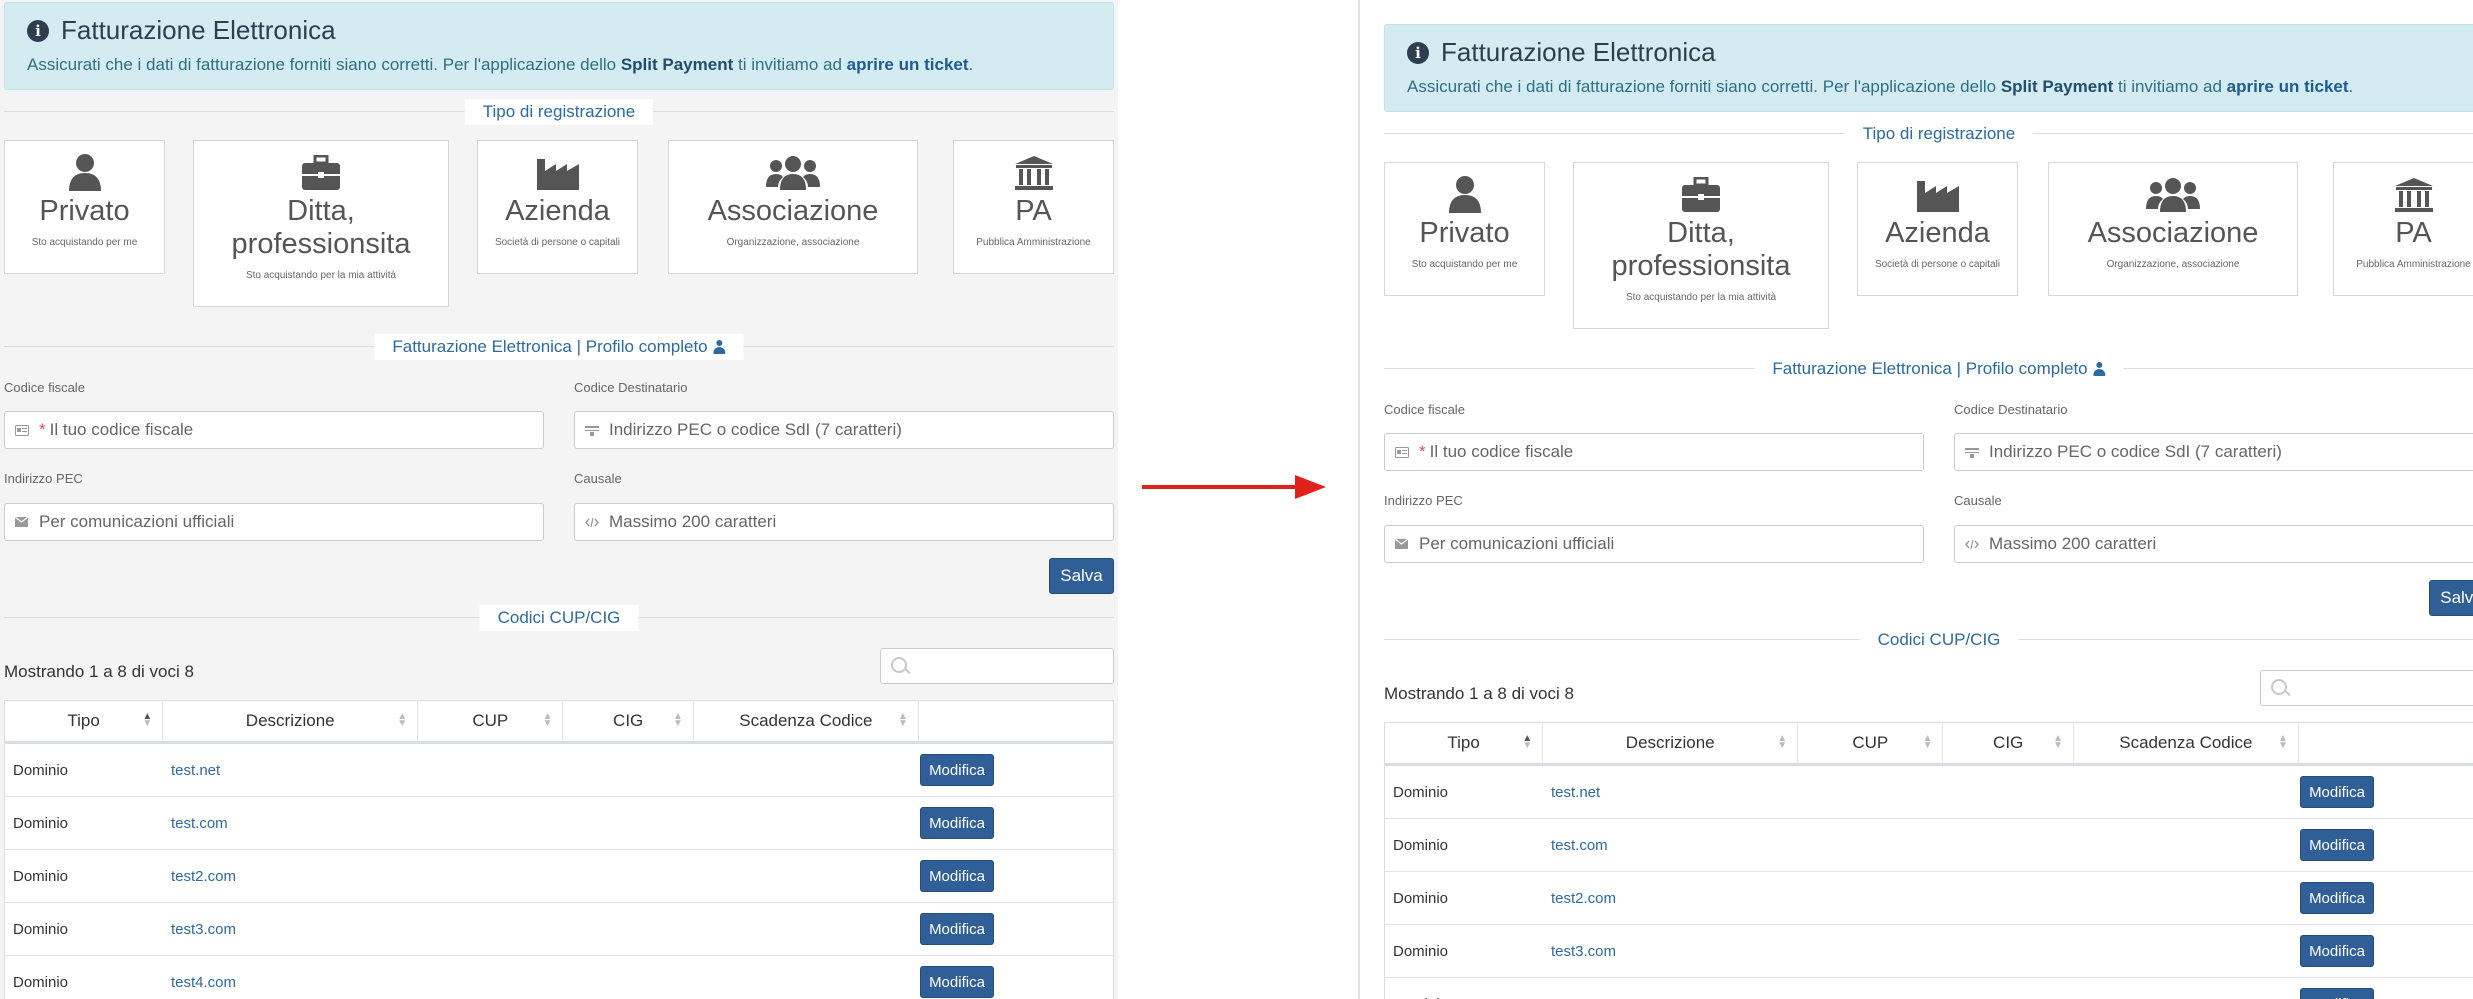 This screenshot has width=2473, height=999. I want to click on section-title-codes: Codici CUP/CIG, so click(559, 618).